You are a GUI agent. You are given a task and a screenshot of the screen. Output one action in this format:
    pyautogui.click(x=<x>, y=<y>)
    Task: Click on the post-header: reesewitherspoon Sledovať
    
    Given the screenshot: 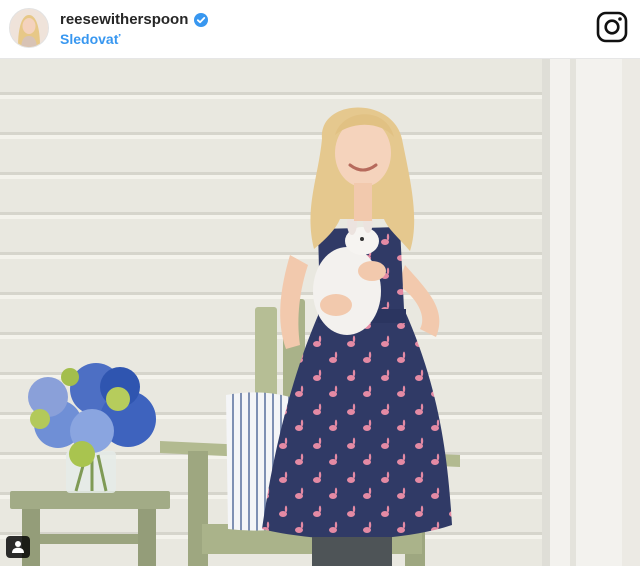 What is the action you would take?
    pyautogui.click(x=320, y=29)
    